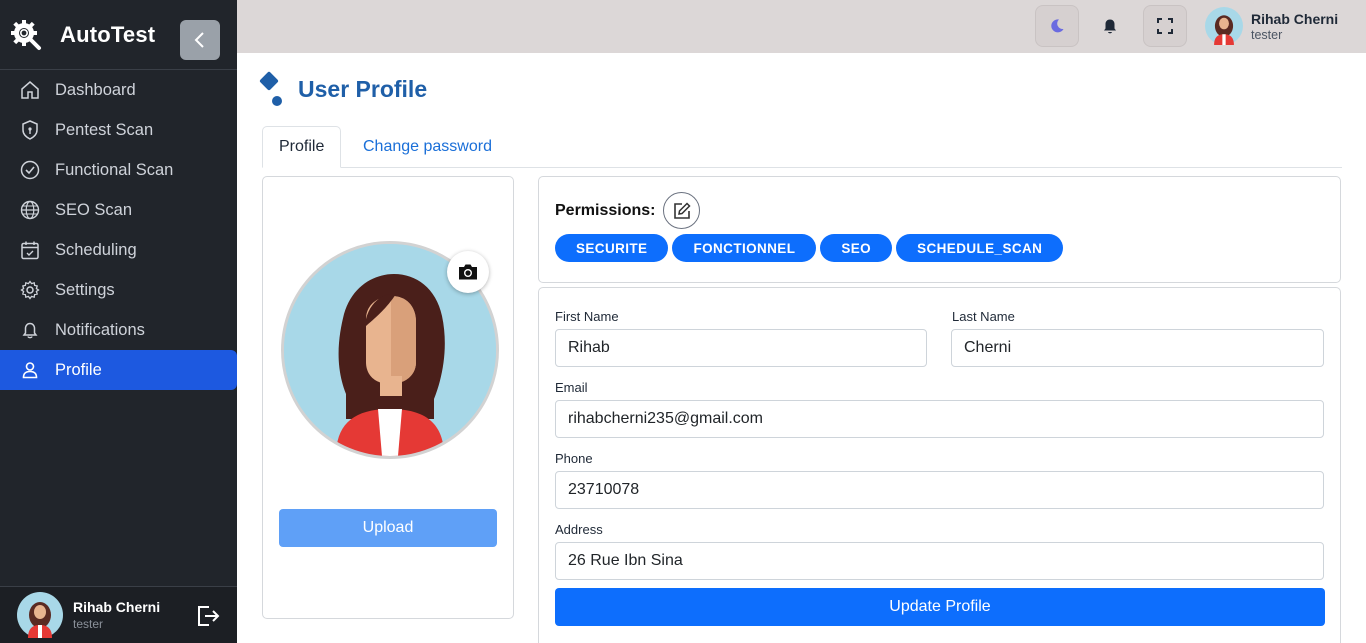 This screenshot has width=1366, height=643. I want to click on phone-field, so click(939, 490).